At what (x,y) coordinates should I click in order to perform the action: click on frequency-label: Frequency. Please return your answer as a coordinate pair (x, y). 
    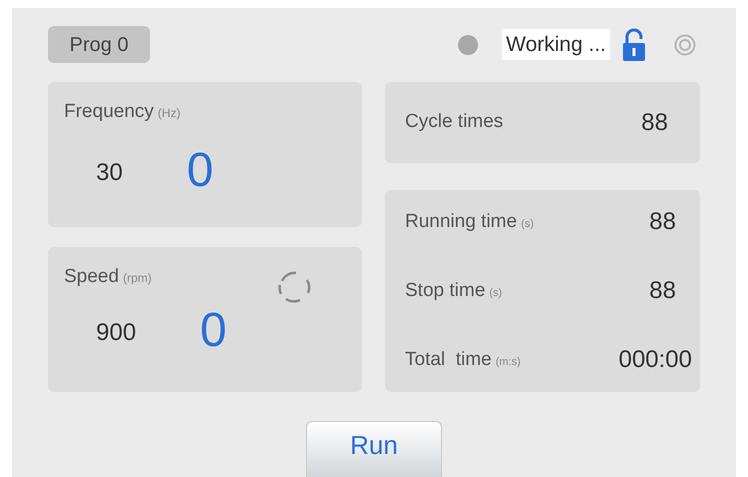
    Looking at the image, I should click on (109, 112).